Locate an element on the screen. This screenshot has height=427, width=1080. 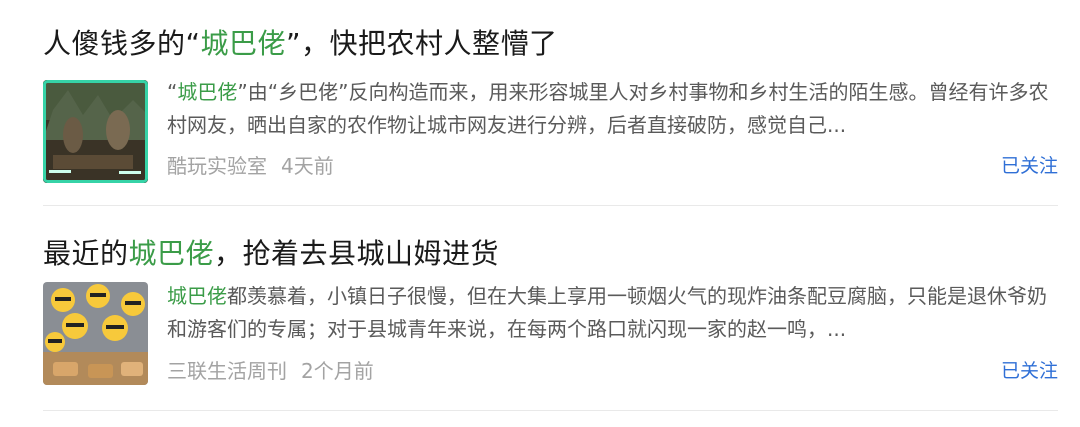
result-meta: 酷玩实验室 4天前 is located at coordinates (250, 164).